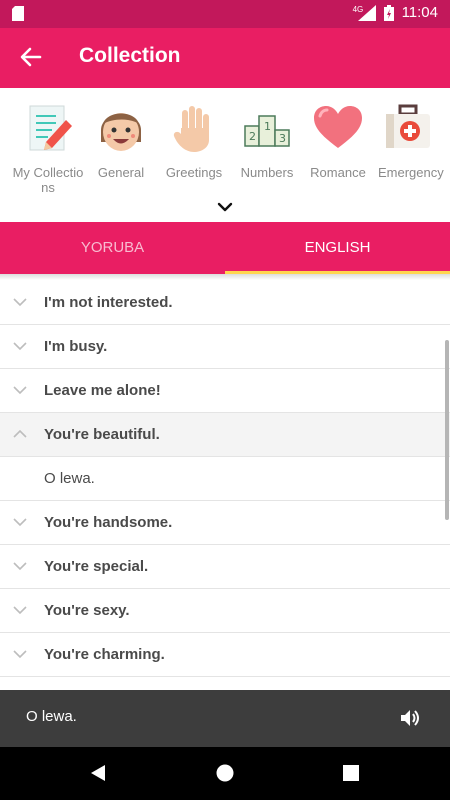 Image resolution: width=450 pixels, height=800 pixels. I want to click on app-bar: Collection, so click(225, 58).